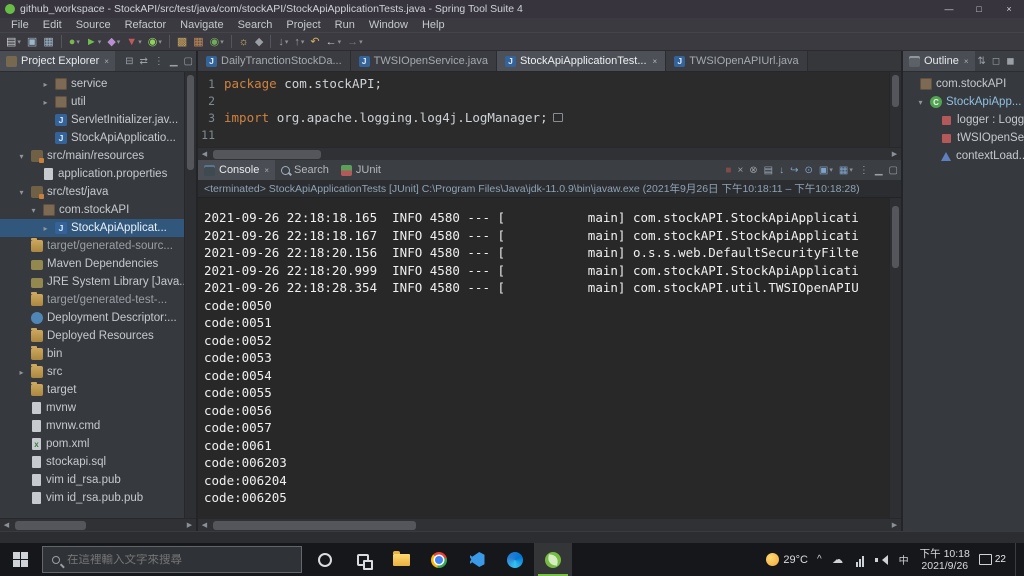 This screenshot has width=1024, height=576. What do you see at coordinates (982, 61) in the screenshot?
I see `sort-icon: ⇅` at bounding box center [982, 61].